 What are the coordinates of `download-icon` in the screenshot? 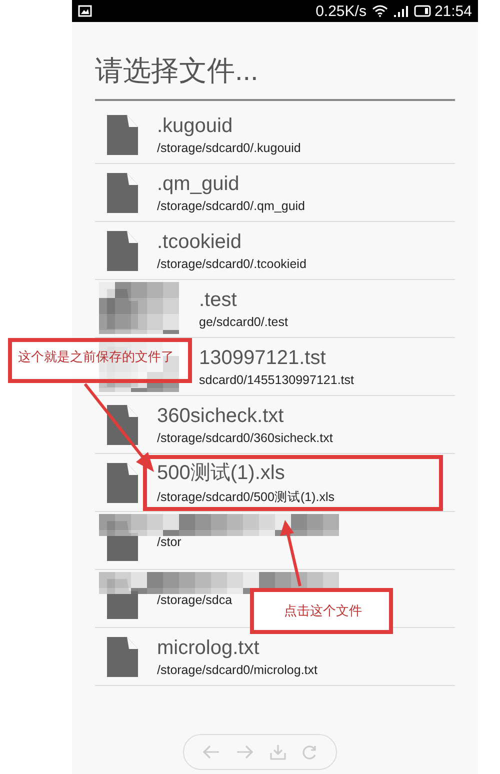 It's located at (278, 752).